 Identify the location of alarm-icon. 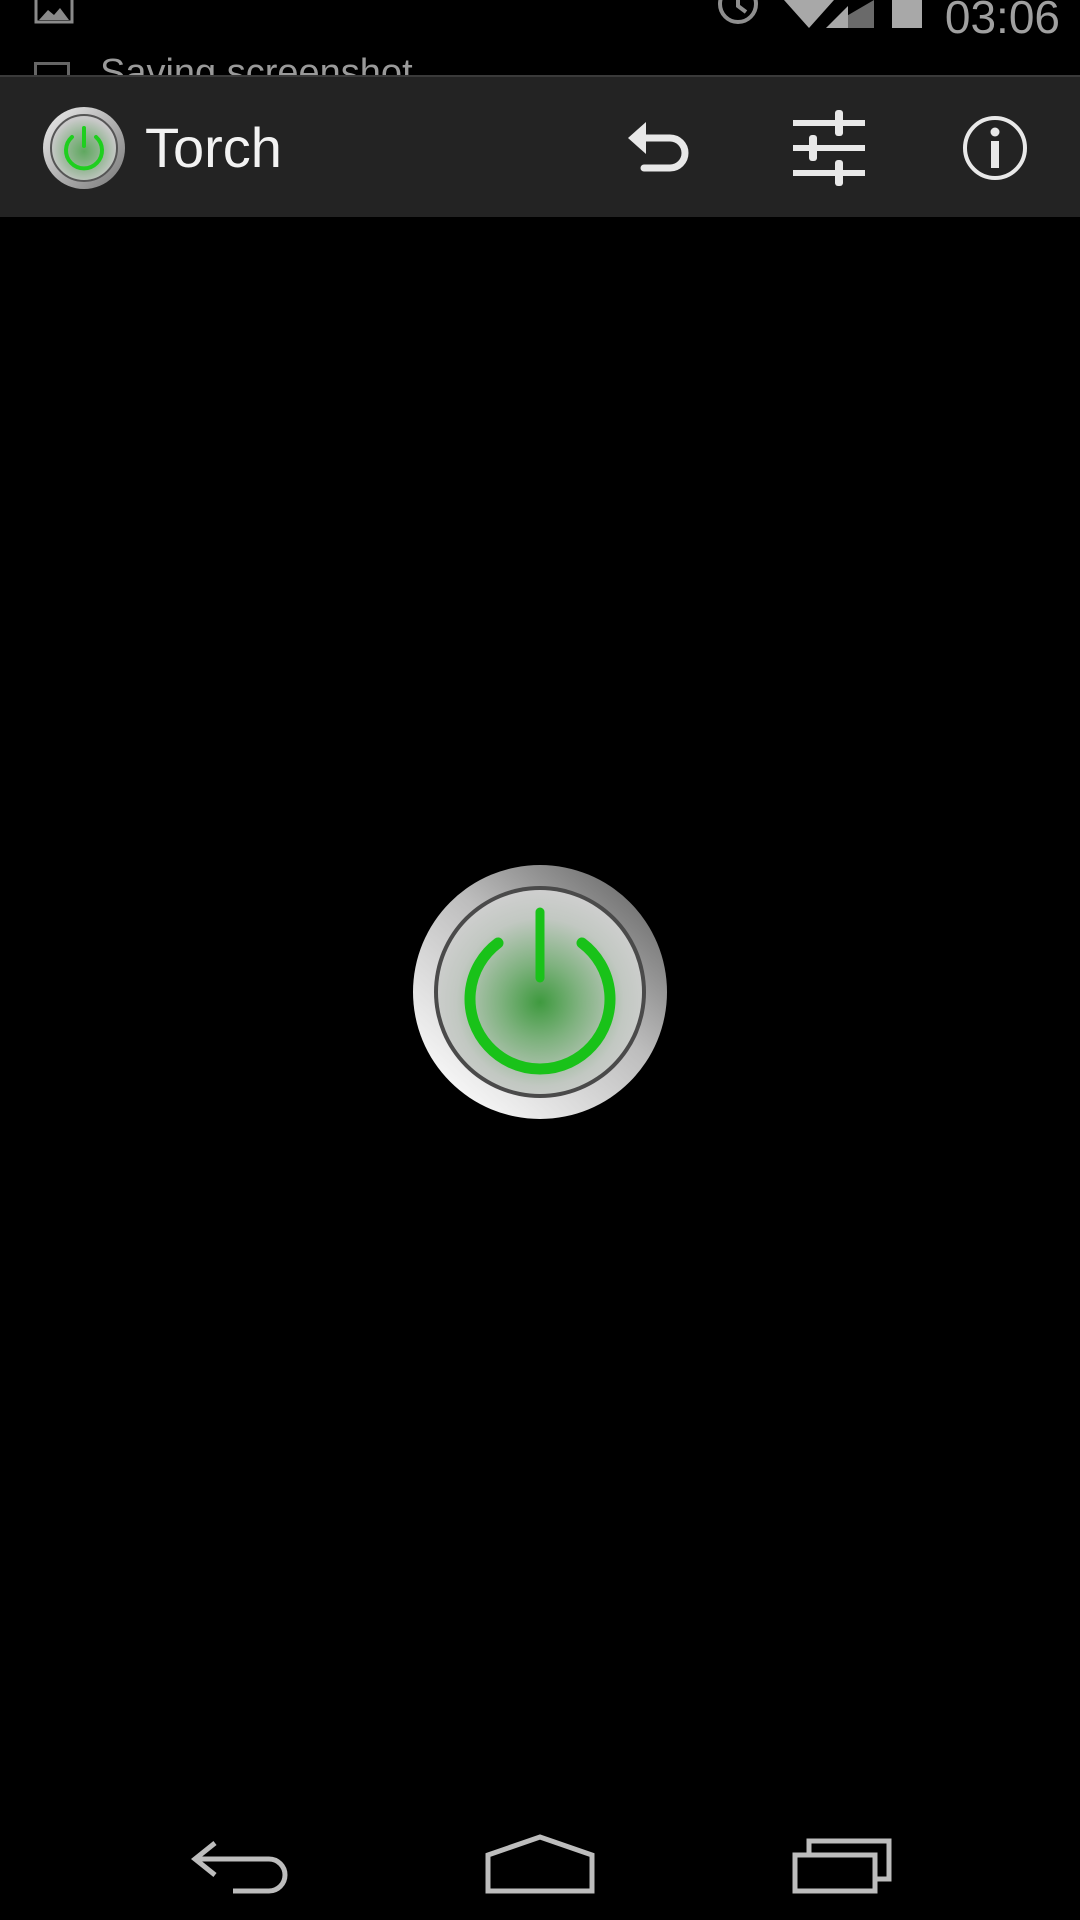
(738, 12).